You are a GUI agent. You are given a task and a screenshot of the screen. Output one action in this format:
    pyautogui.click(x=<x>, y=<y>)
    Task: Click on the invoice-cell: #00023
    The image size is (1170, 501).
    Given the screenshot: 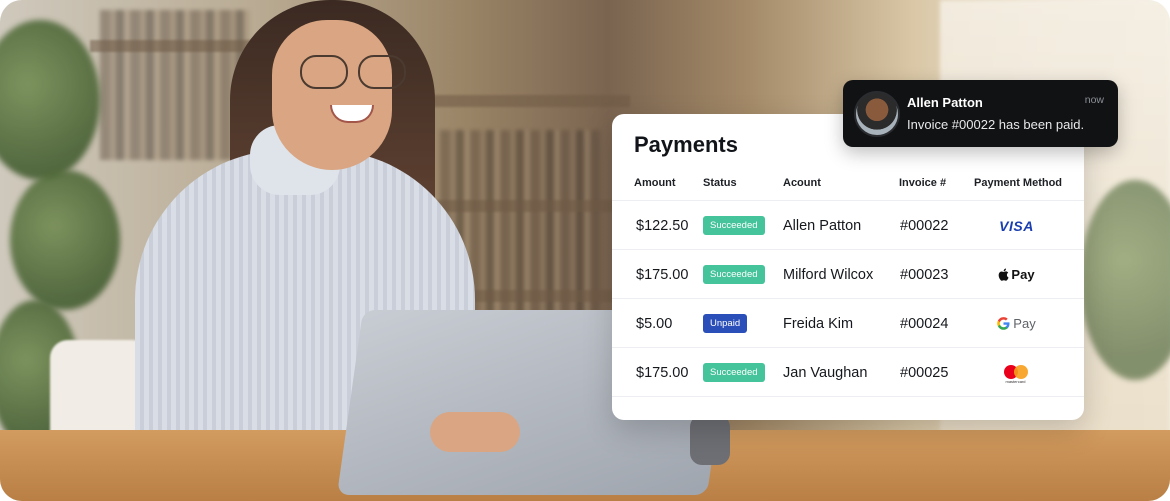 What is the action you would take?
    pyautogui.click(x=924, y=274)
    